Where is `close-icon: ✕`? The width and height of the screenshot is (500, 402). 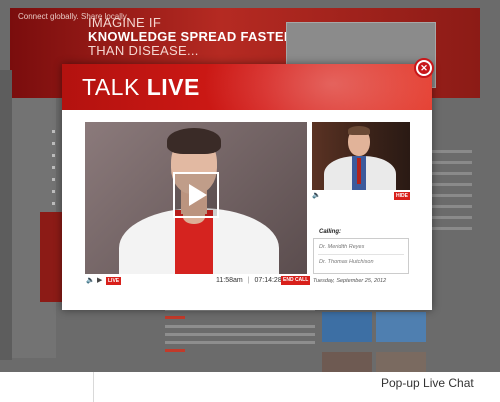 close-icon: ✕ is located at coordinates (424, 68).